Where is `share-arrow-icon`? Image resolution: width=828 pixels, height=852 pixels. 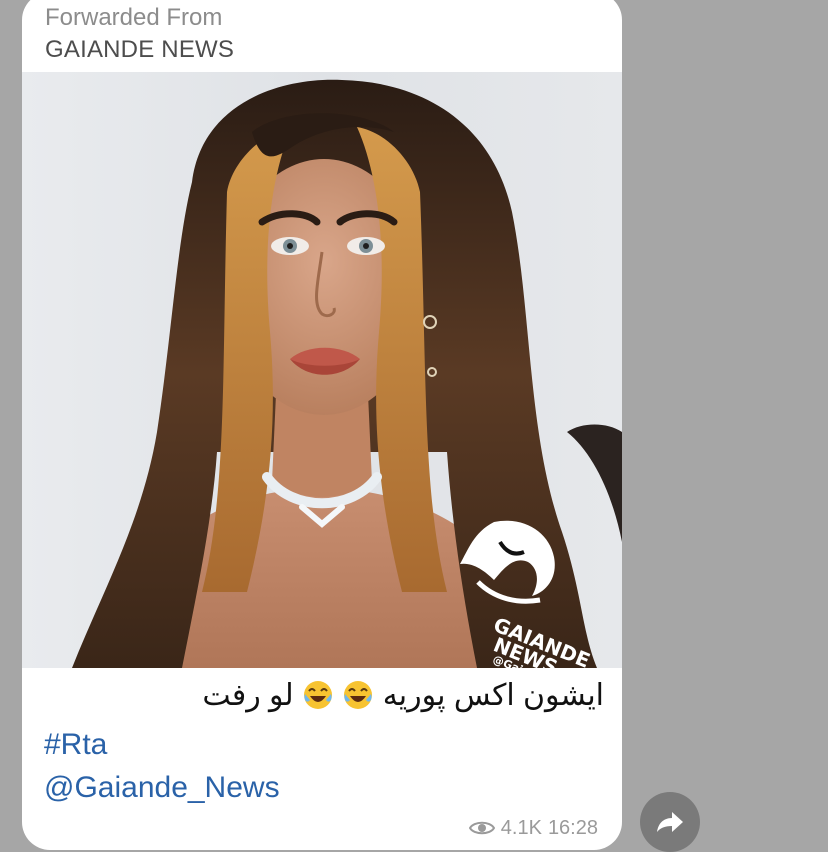
share-arrow-icon is located at coordinates (670, 822).